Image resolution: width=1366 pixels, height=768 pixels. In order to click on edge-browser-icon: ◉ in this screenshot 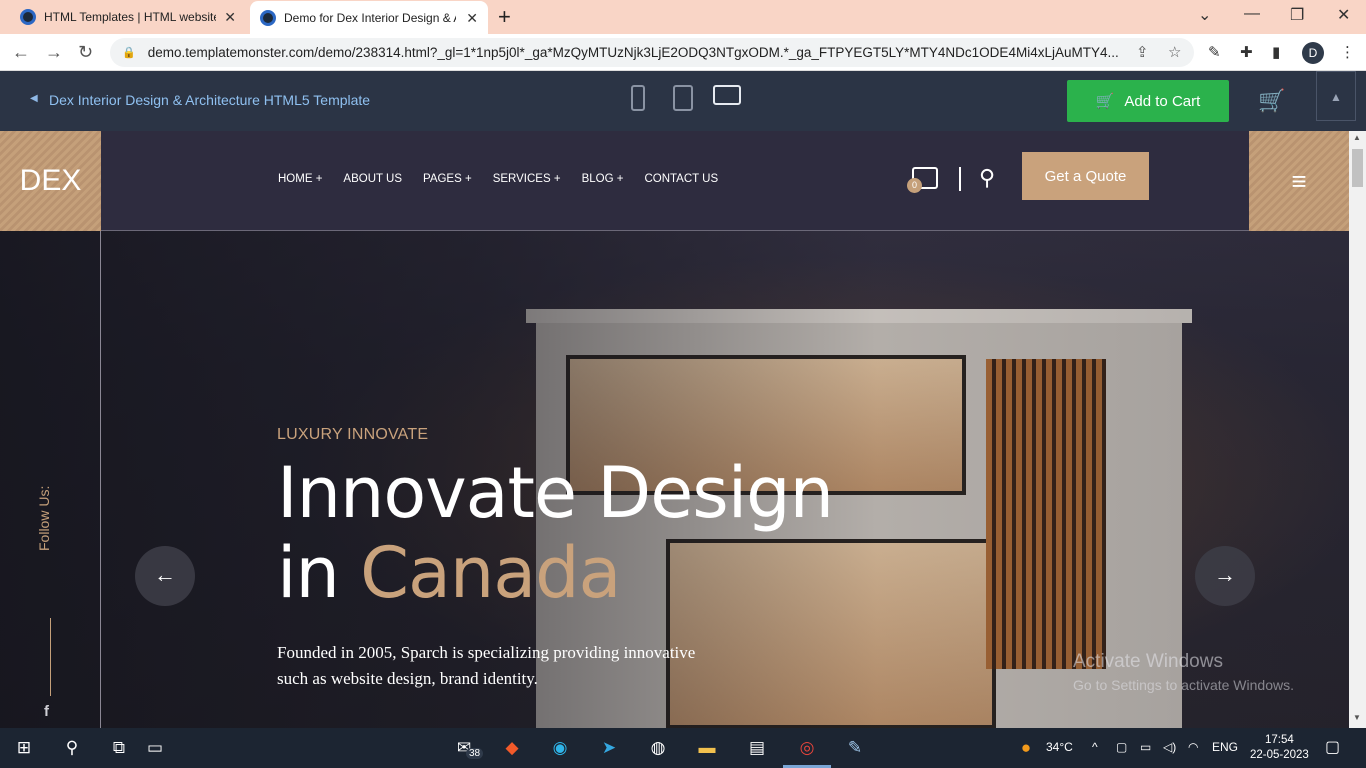, I will do `click(560, 748)`.